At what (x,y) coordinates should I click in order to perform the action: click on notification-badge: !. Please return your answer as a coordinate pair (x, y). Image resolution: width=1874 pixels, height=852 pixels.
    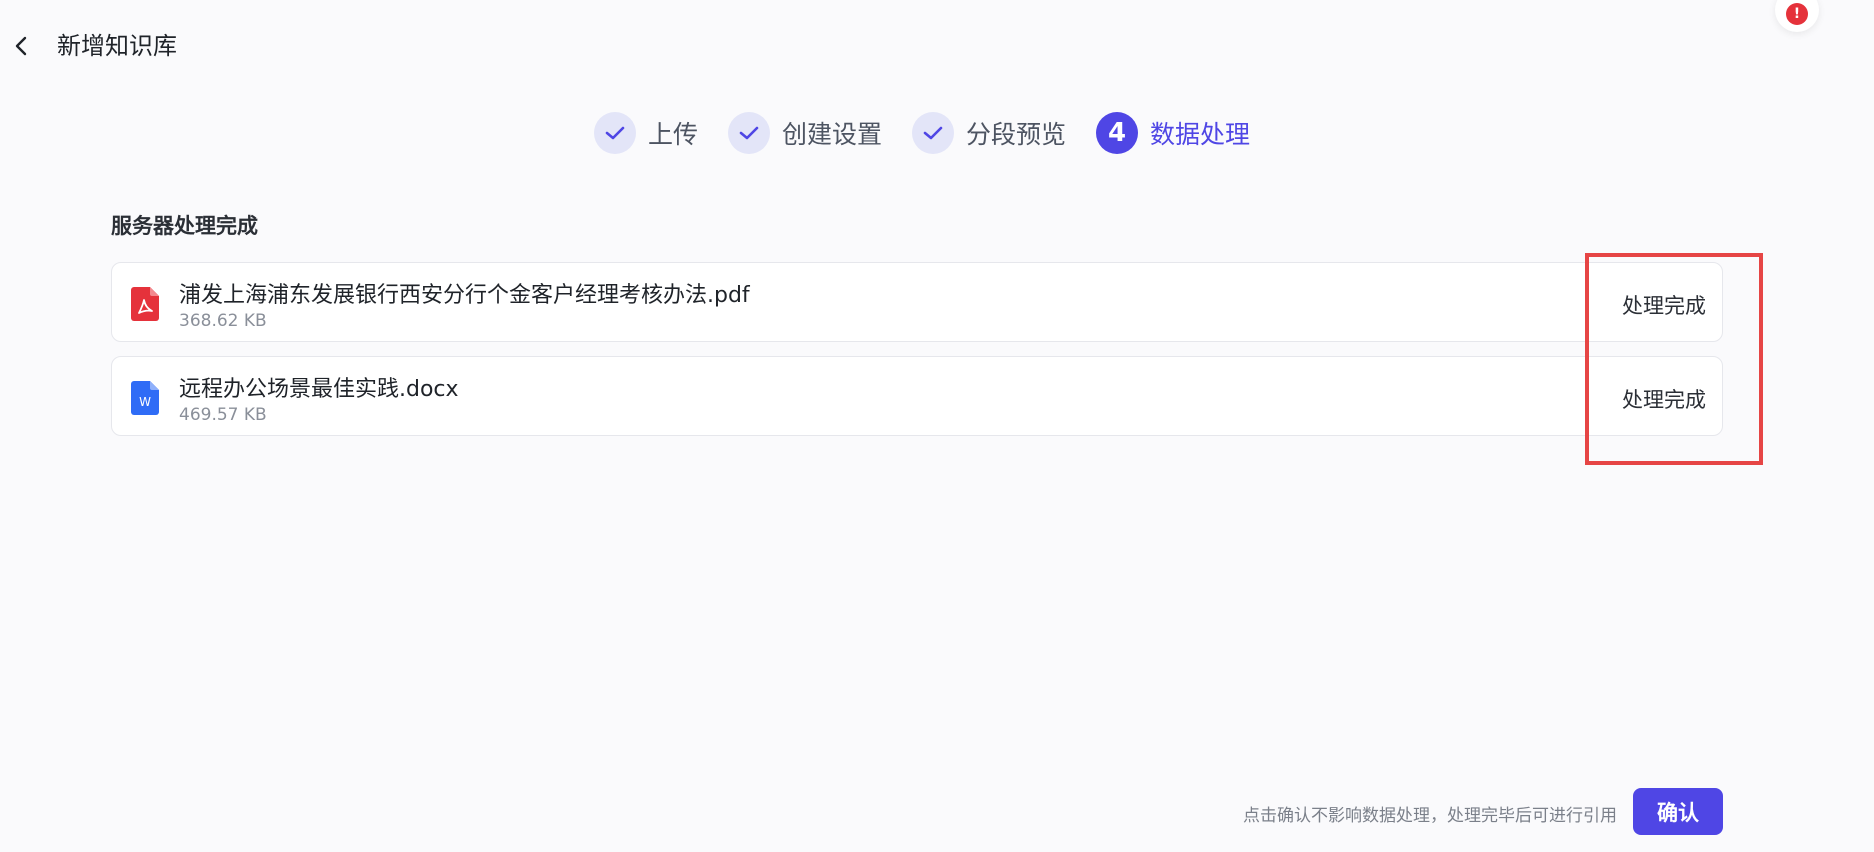
    Looking at the image, I should click on (1797, 16).